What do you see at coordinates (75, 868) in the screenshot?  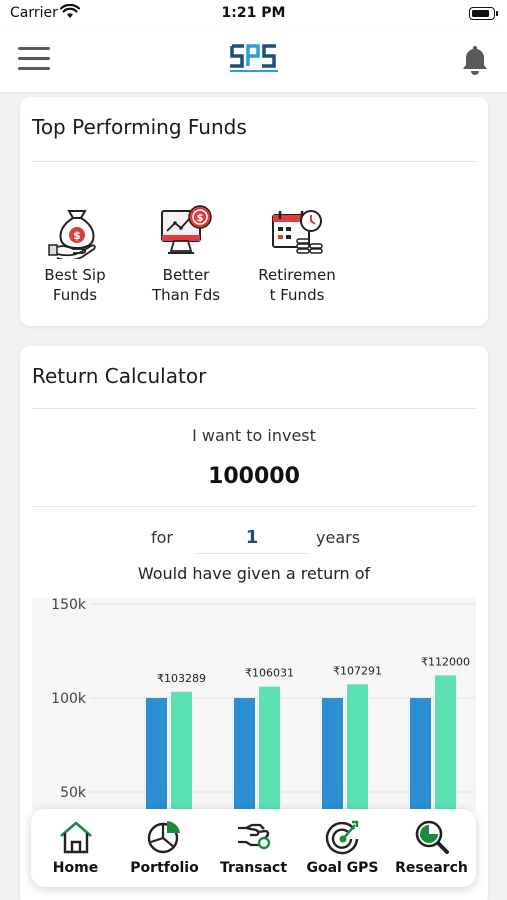 I see `nav-label: Home` at bounding box center [75, 868].